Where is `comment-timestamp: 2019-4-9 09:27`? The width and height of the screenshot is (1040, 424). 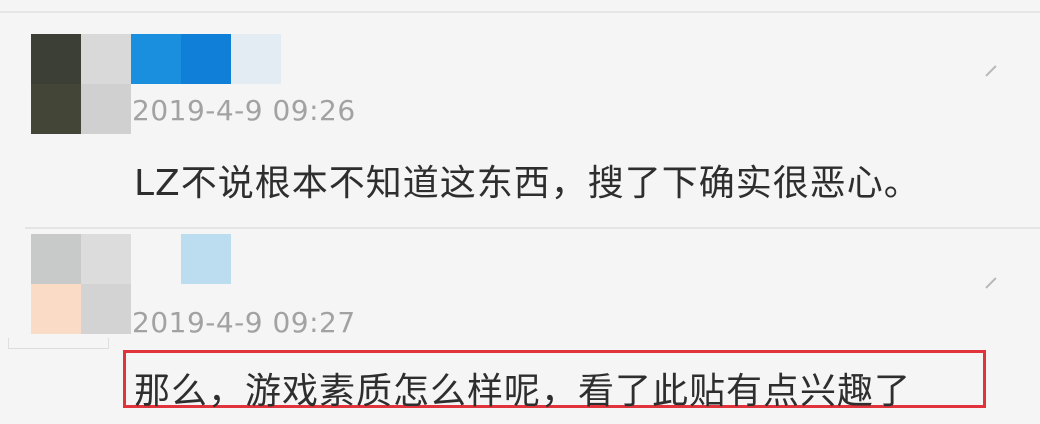 comment-timestamp: 2019-4-9 09:27 is located at coordinates (244, 322).